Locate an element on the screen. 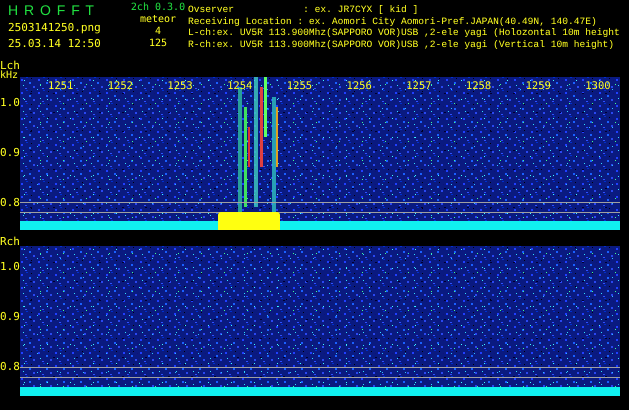 The width and height of the screenshot is (629, 410). info-line: L-ch:ex. UV5R 113.900Mhz(SAPPORO VOR)USB ,2-ele yagi (Holozontal 10m height is located at coordinates (404, 33).